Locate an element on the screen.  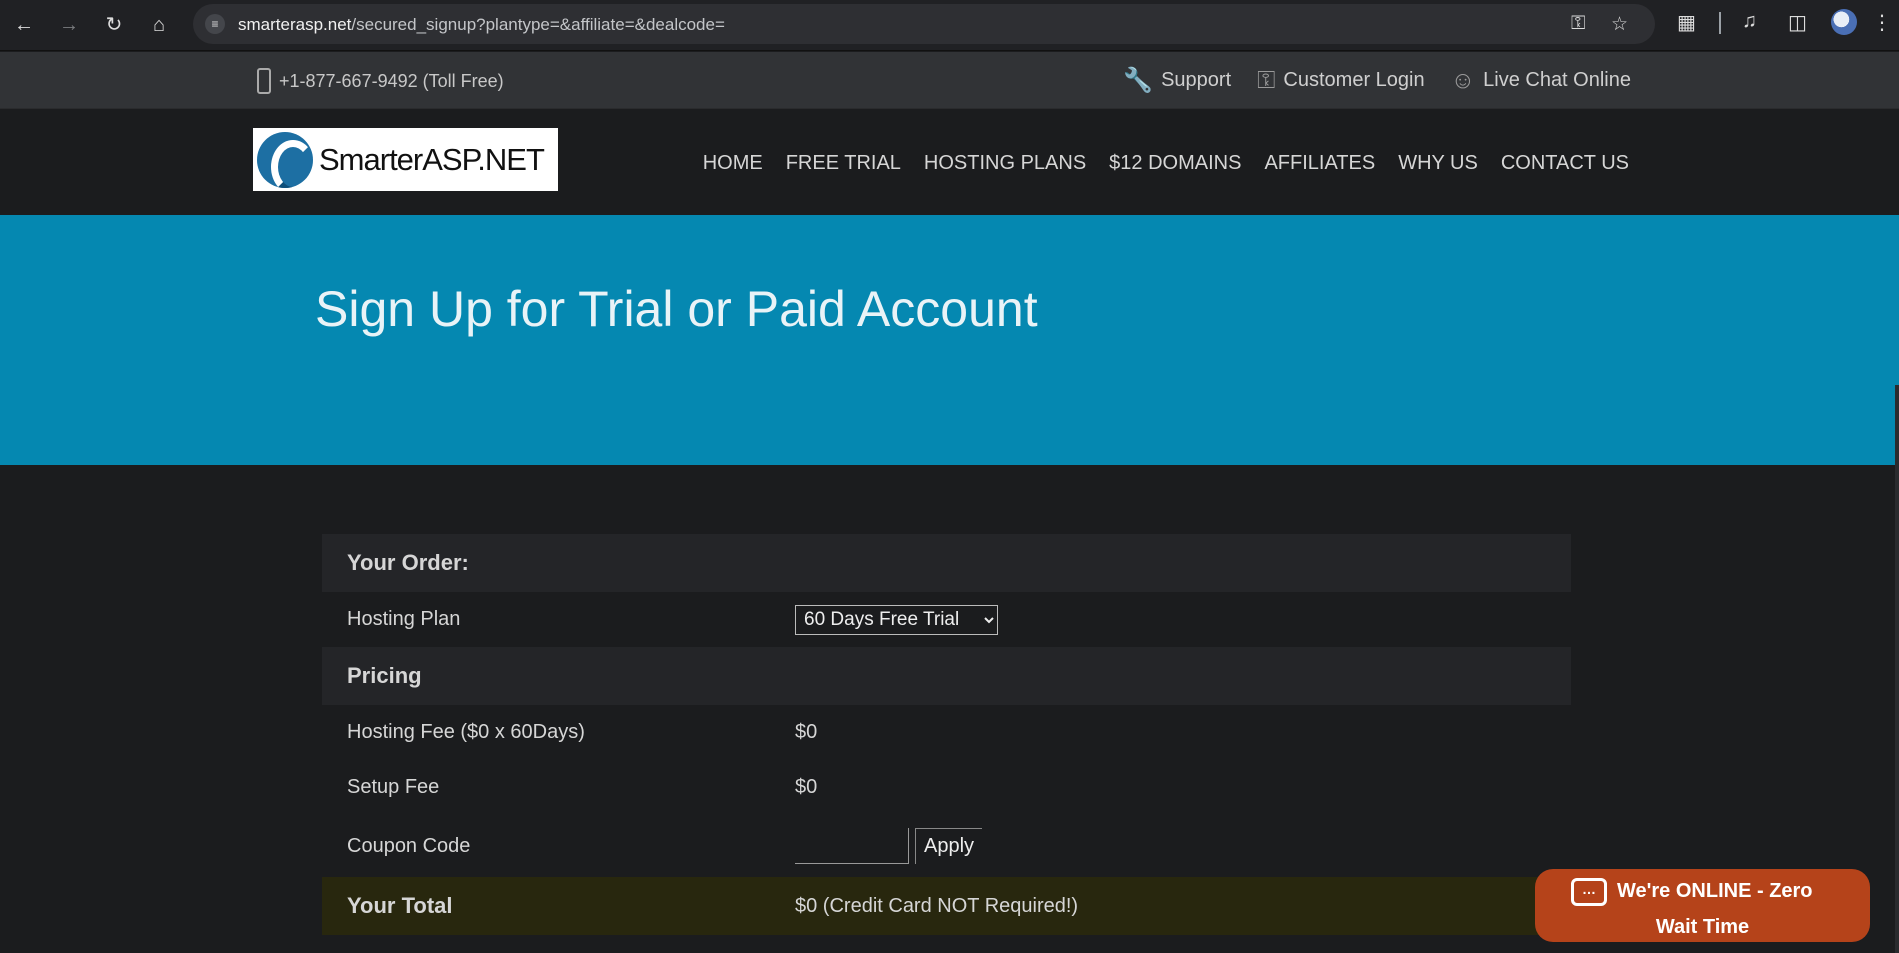
back-icon: ← is located at coordinates (24, 25).